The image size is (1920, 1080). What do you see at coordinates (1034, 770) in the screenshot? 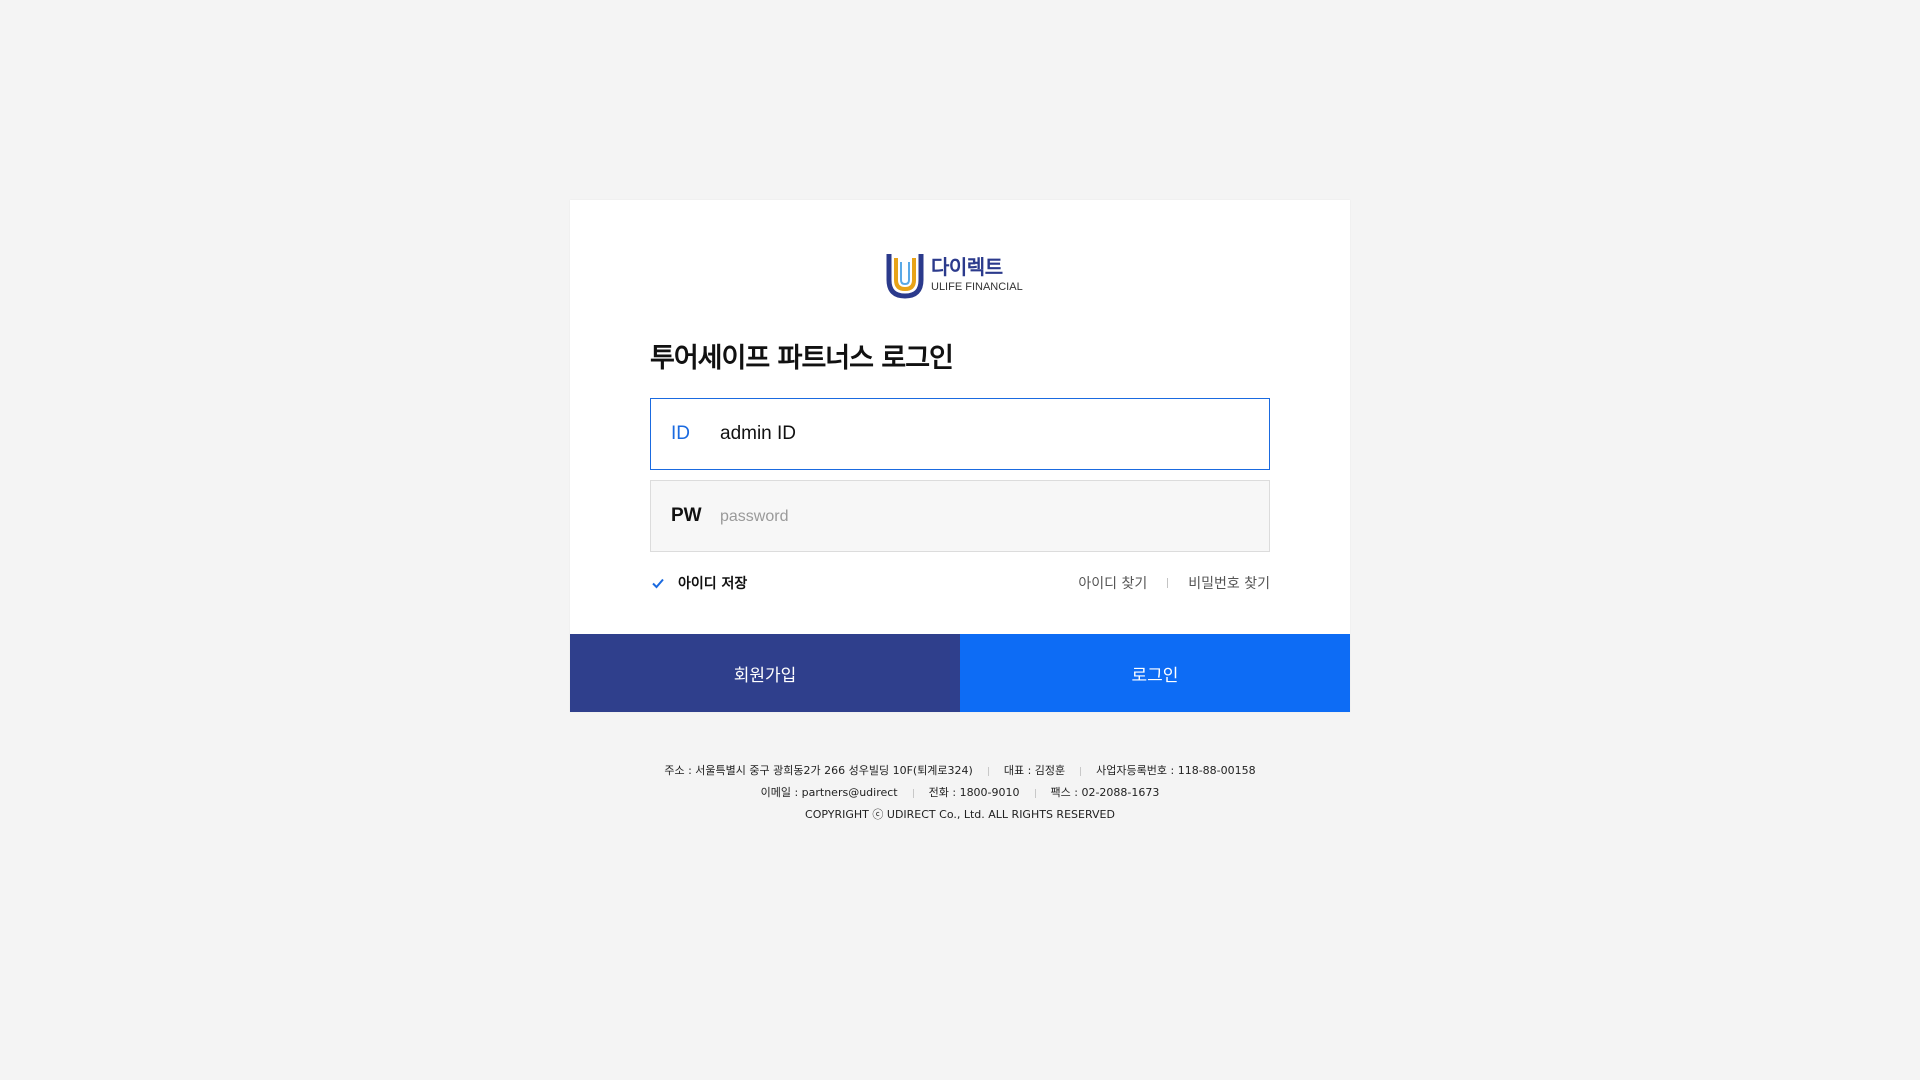
I see `footer-ceo: 대표 : 김정훈` at bounding box center [1034, 770].